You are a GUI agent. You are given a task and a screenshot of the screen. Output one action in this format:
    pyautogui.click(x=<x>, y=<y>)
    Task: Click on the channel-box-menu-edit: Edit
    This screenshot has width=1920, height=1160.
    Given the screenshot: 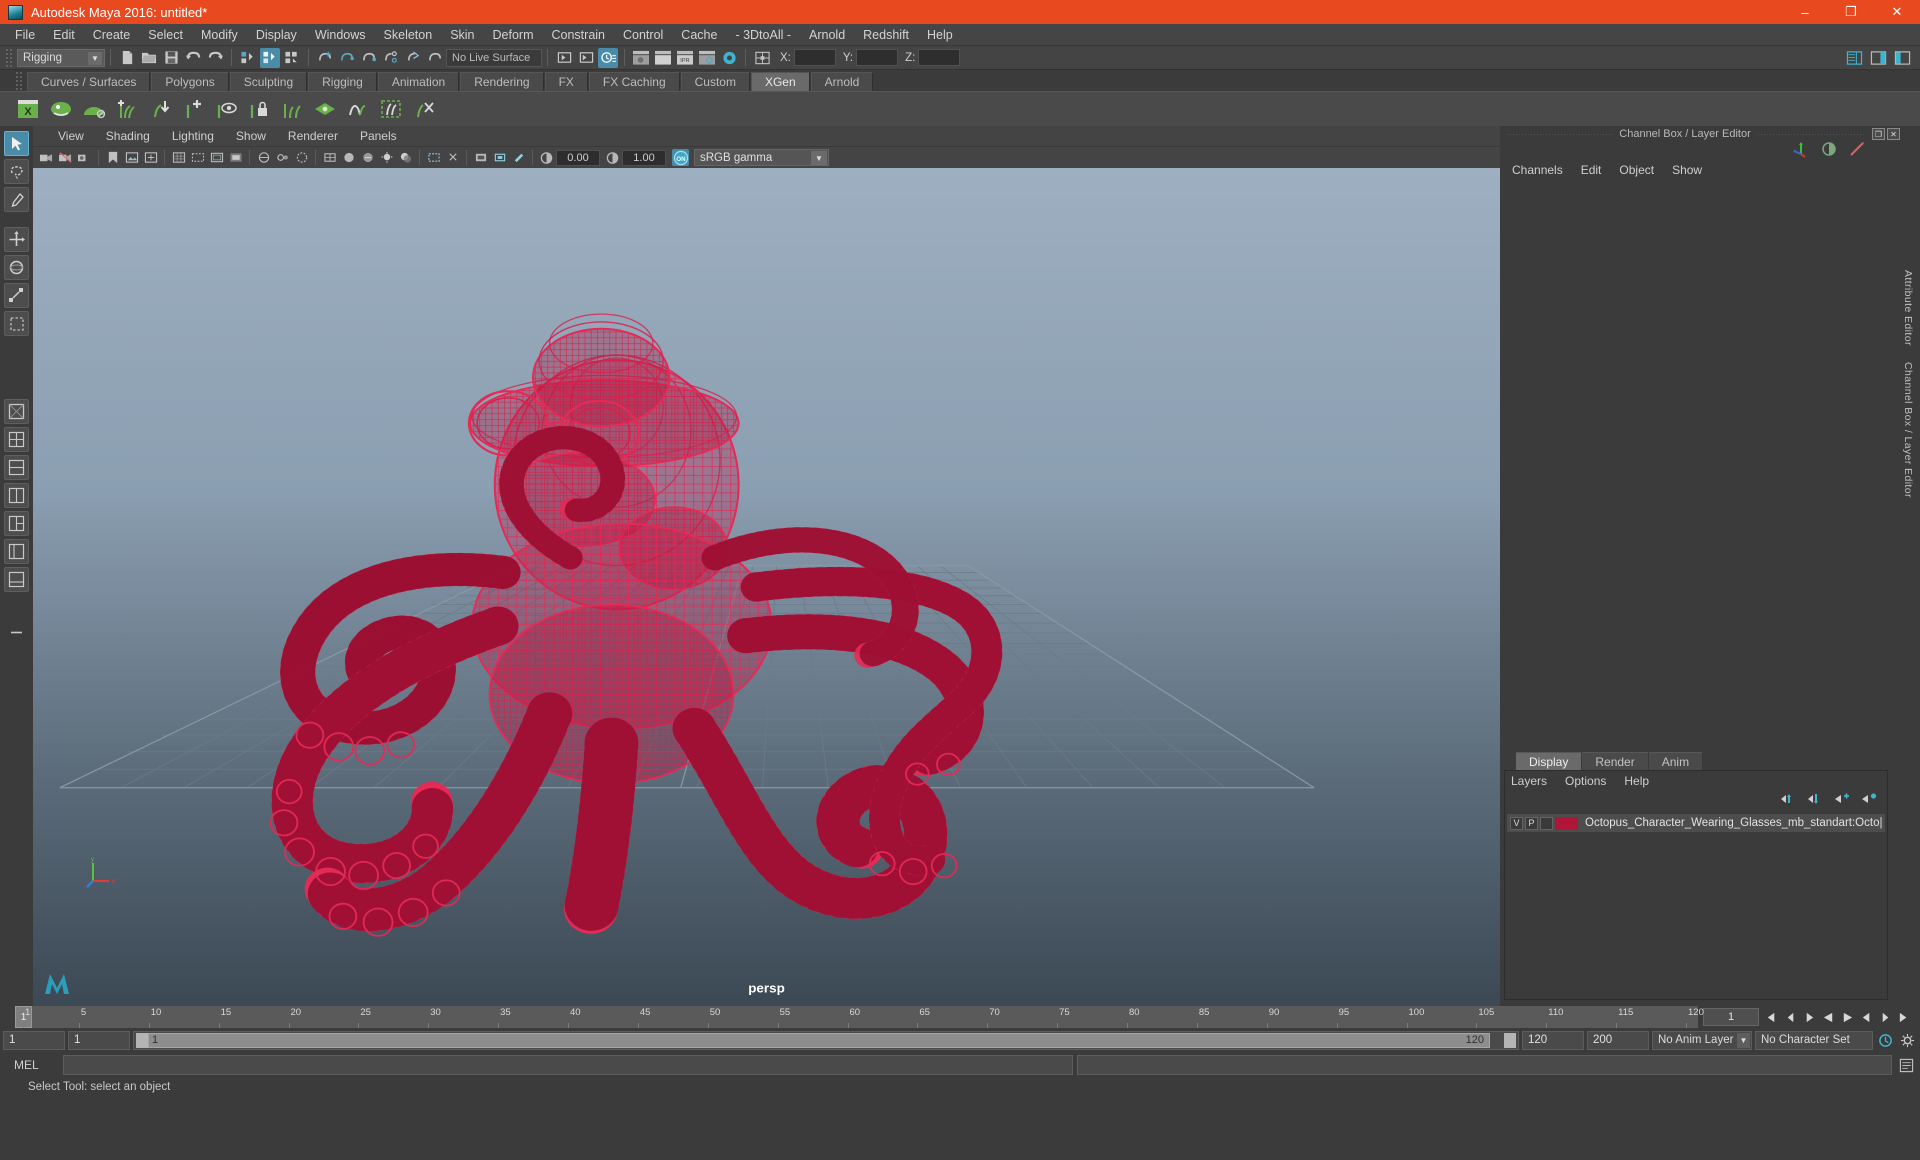 What is the action you would take?
    pyautogui.click(x=1597, y=170)
    